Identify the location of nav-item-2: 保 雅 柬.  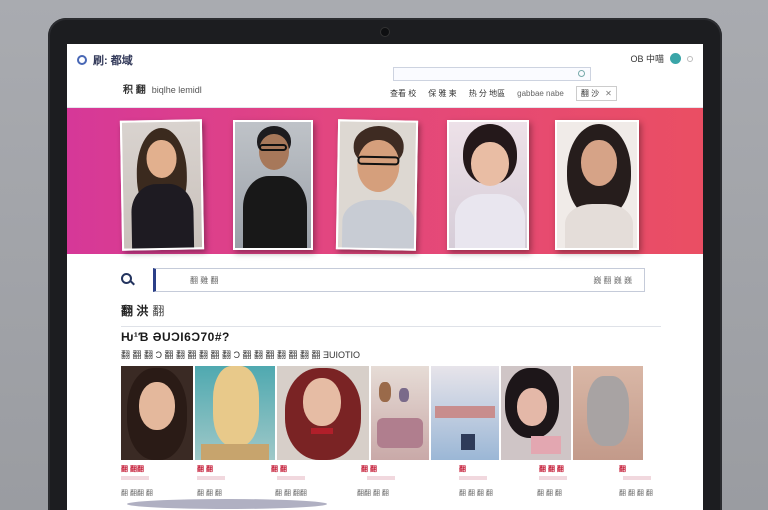
(442, 93).